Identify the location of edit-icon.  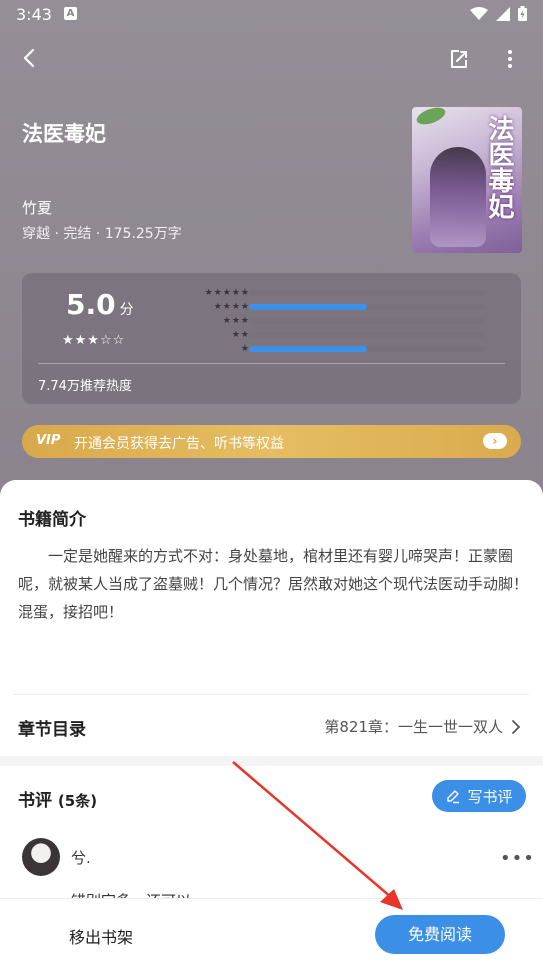
(453, 797).